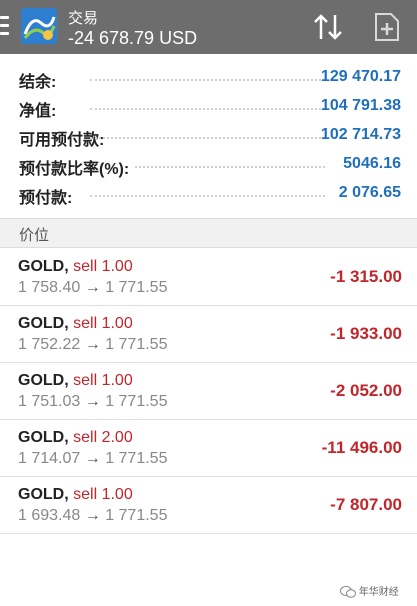 This screenshot has width=417, height=606. What do you see at coordinates (361, 447) in the screenshot?
I see `position-profit: -11 496.00` at bounding box center [361, 447].